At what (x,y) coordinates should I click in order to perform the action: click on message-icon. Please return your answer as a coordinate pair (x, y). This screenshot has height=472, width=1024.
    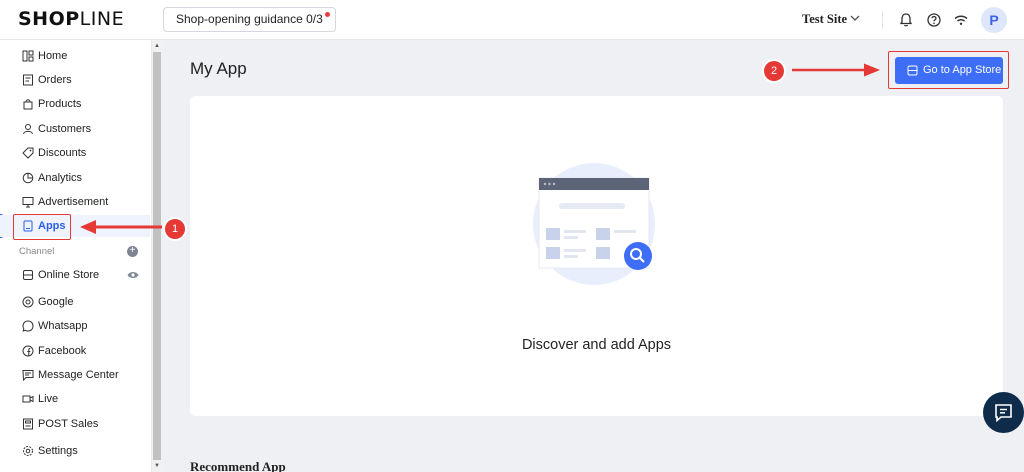
    Looking at the image, I should click on (28, 375).